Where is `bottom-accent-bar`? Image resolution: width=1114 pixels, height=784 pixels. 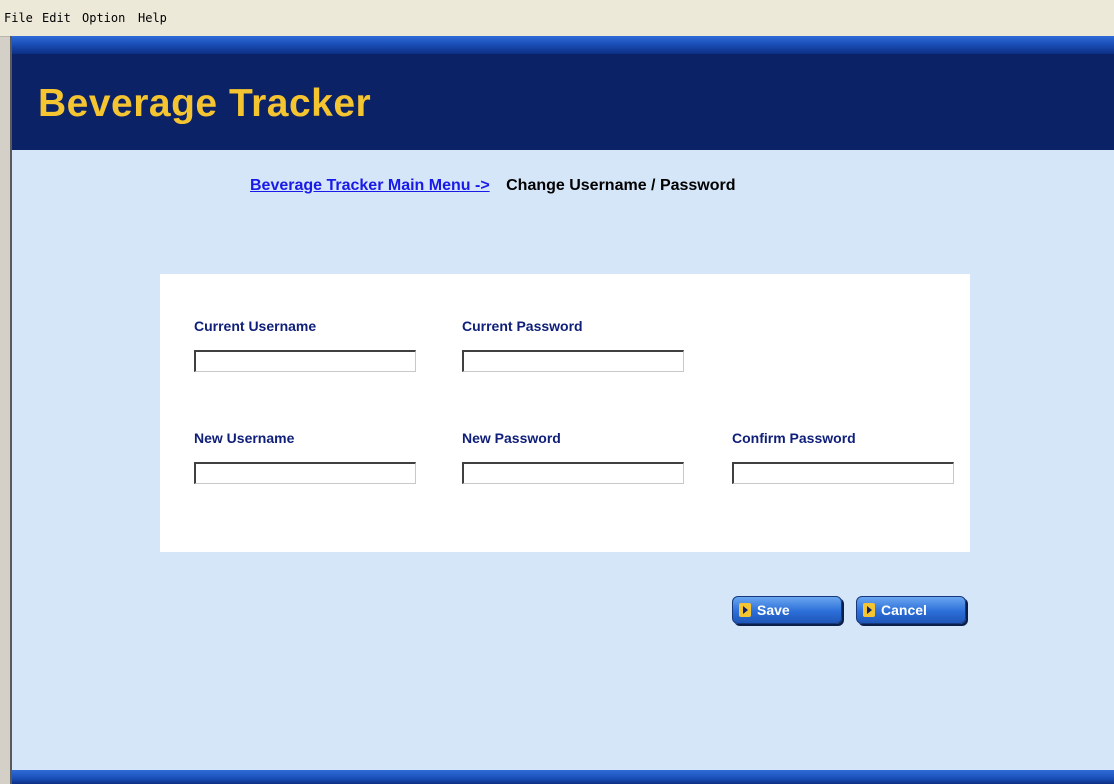 bottom-accent-bar is located at coordinates (563, 777).